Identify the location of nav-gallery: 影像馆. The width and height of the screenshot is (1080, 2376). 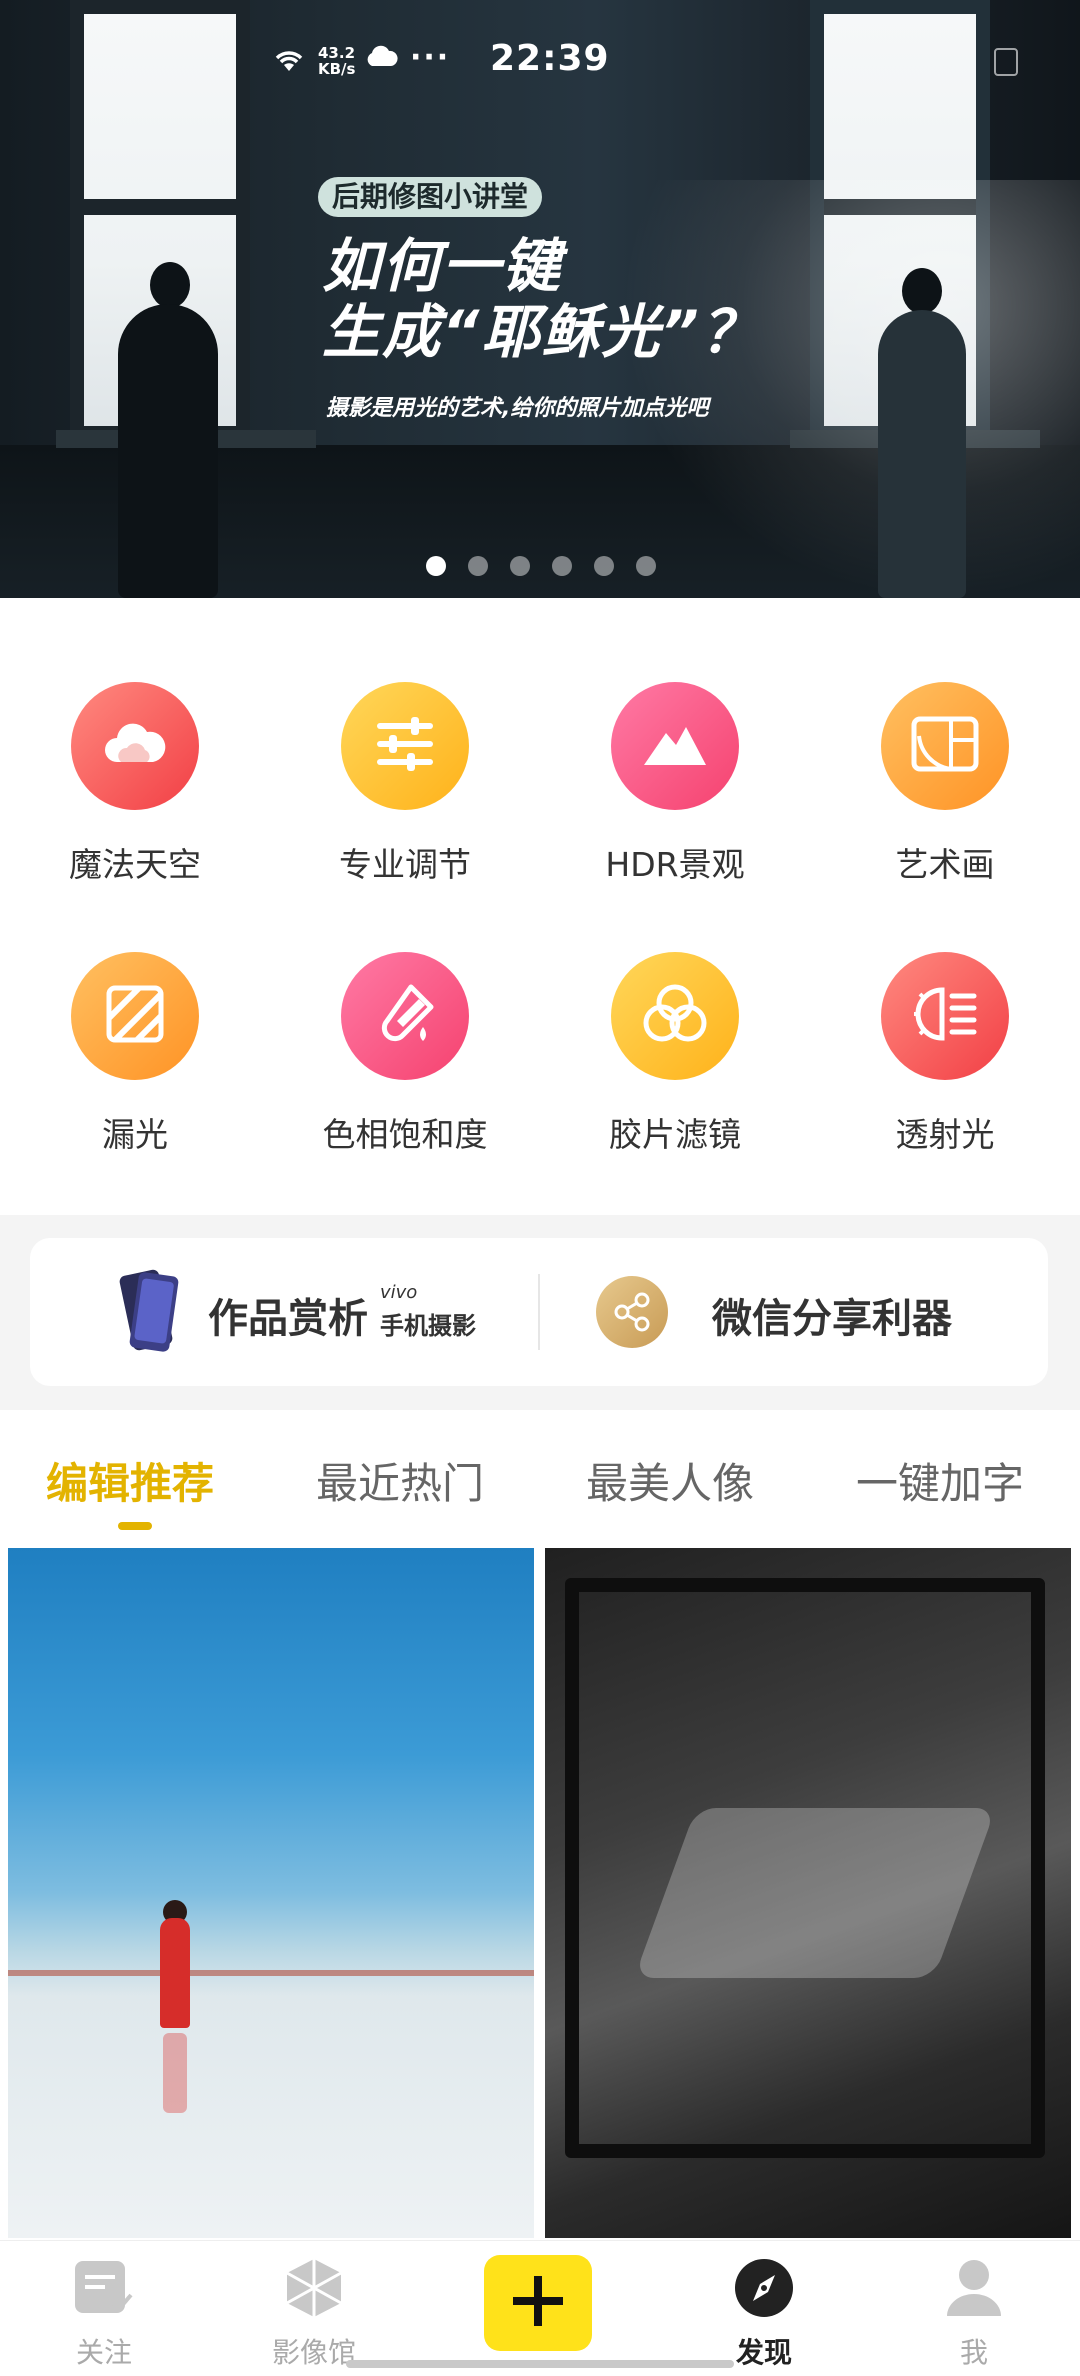
(314, 2312).